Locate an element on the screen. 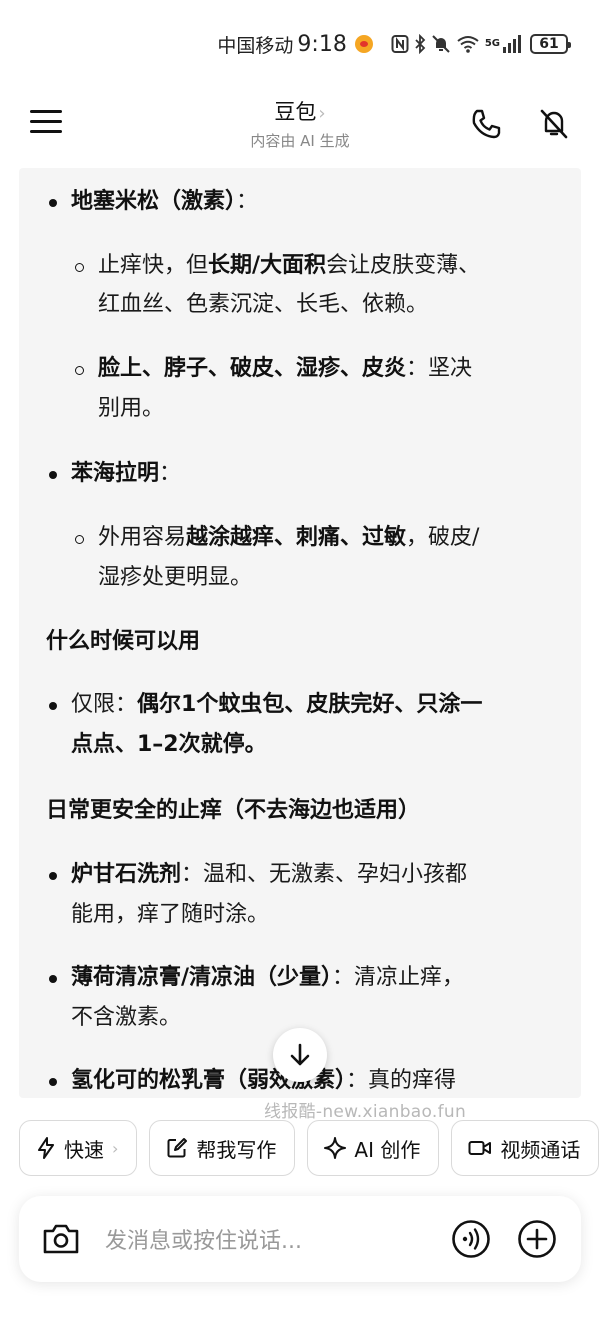 This screenshot has width=600, height=1320. watermark: 线报酷-new.xianbao.fun is located at coordinates (365, 1112).